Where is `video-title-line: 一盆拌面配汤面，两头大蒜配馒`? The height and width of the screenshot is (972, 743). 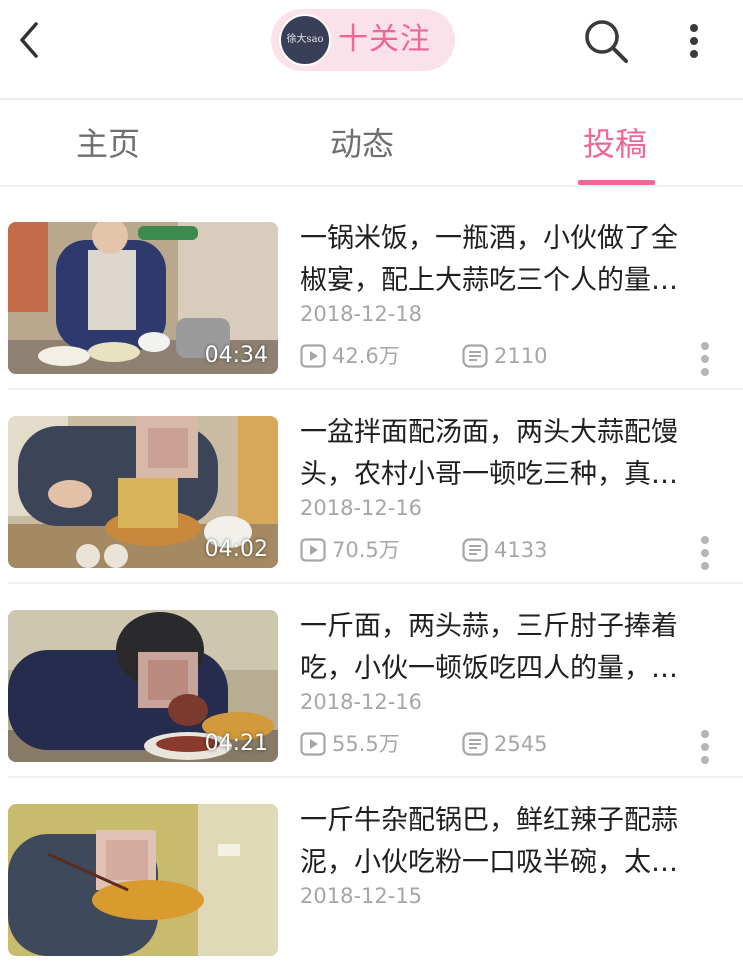
video-title-line: 一盆拌面配汤面，两头大蒜配馒 is located at coordinates (489, 432).